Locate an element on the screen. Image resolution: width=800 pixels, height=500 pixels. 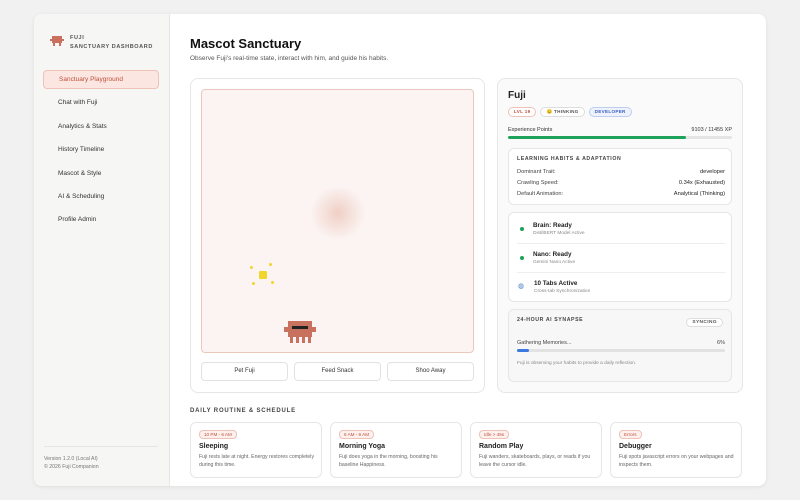
fuji-mascot-icon is located at coordinates (300, 332).